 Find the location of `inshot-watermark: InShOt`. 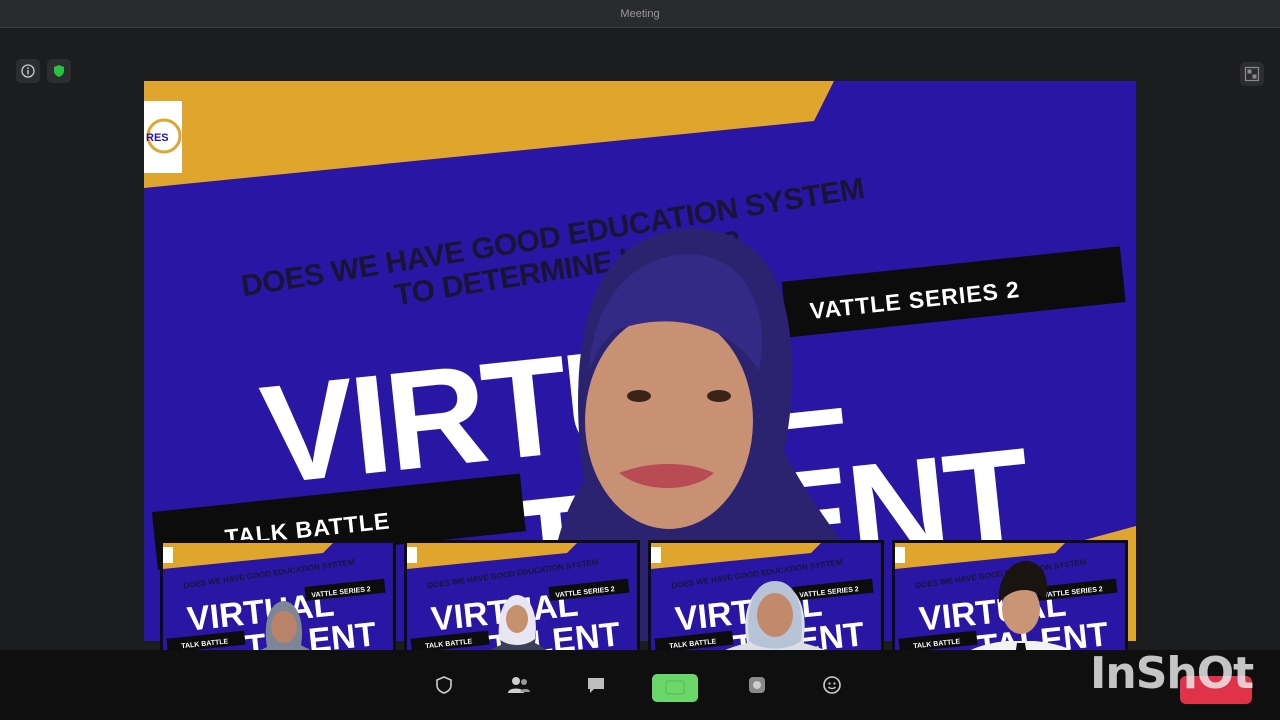

inshot-watermark: InShOt is located at coordinates (1172, 673).